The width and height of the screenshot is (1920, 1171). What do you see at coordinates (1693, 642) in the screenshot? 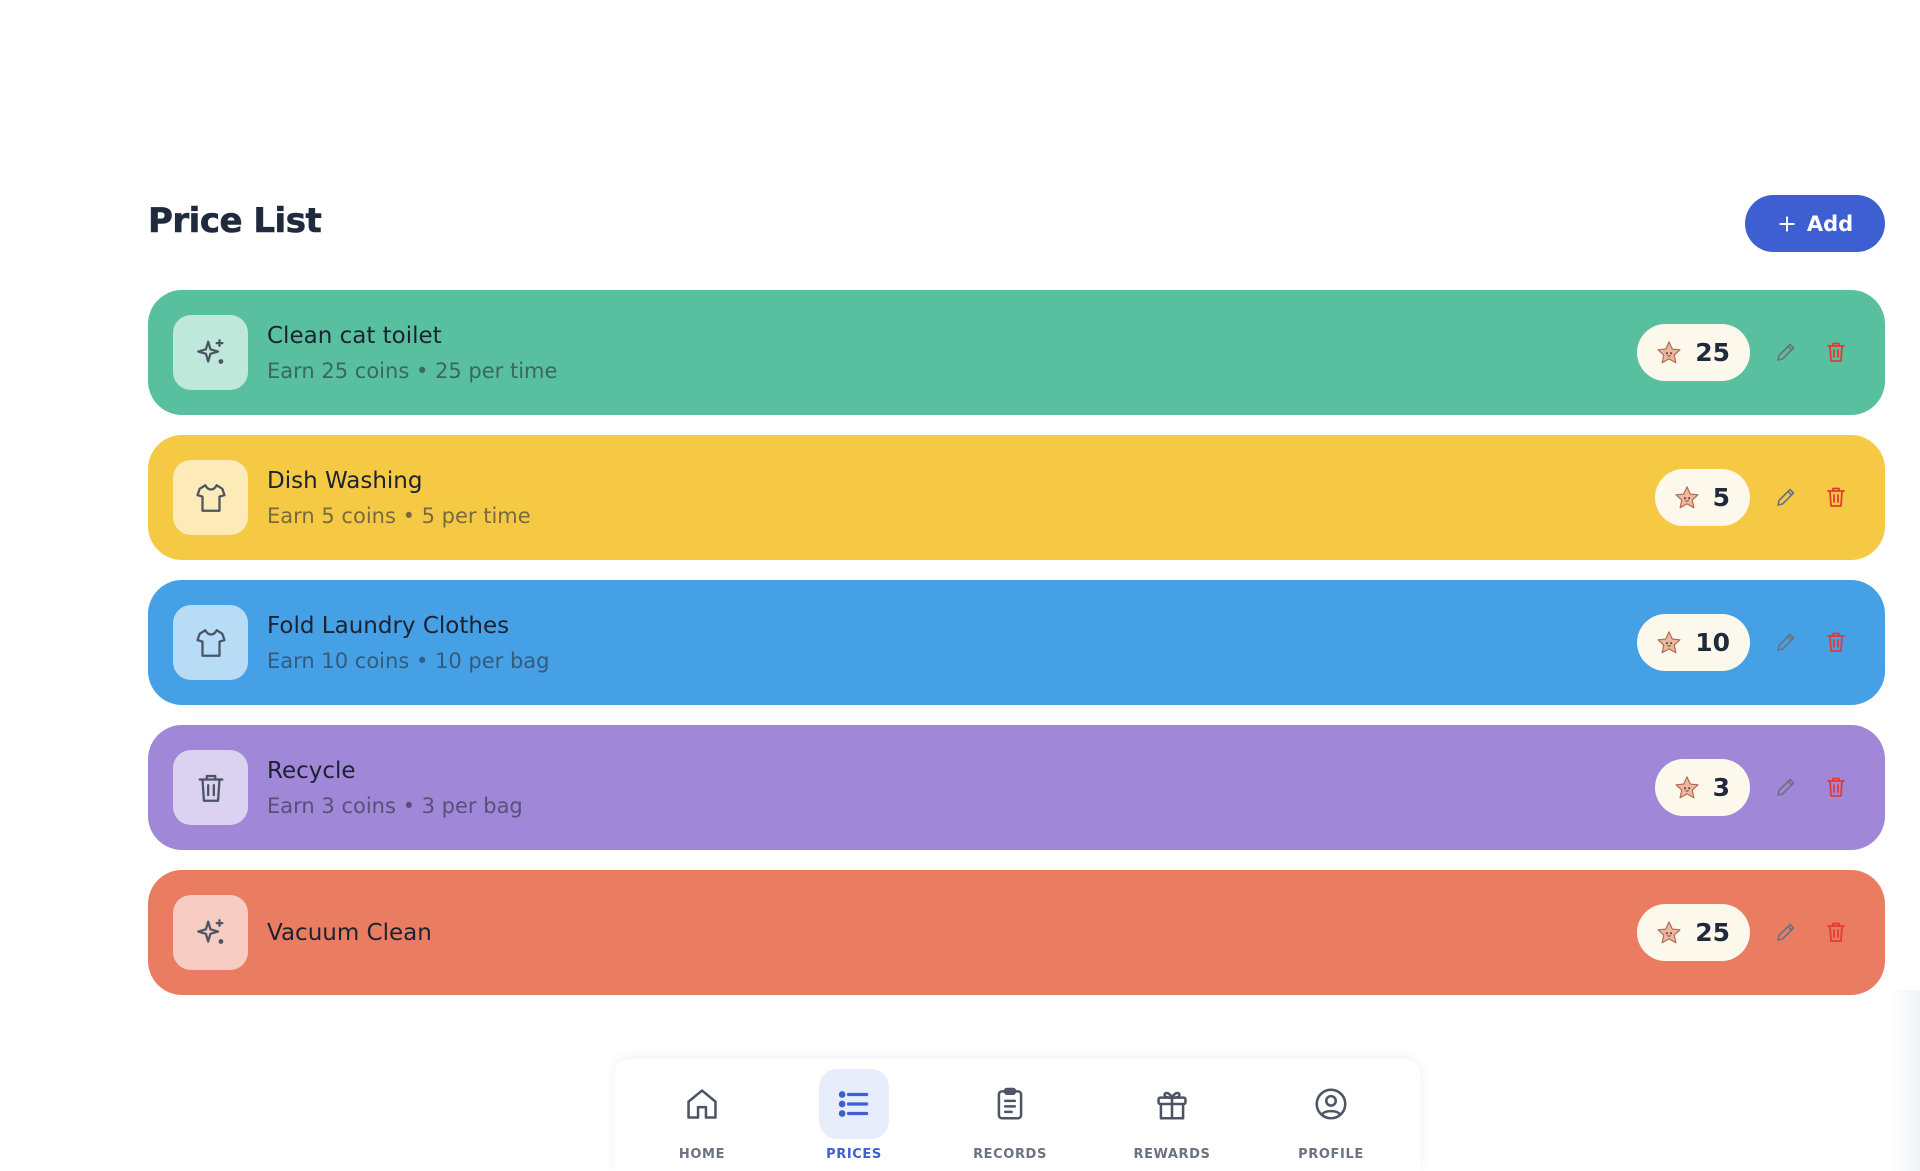
I see `coin-badge: 10` at bounding box center [1693, 642].